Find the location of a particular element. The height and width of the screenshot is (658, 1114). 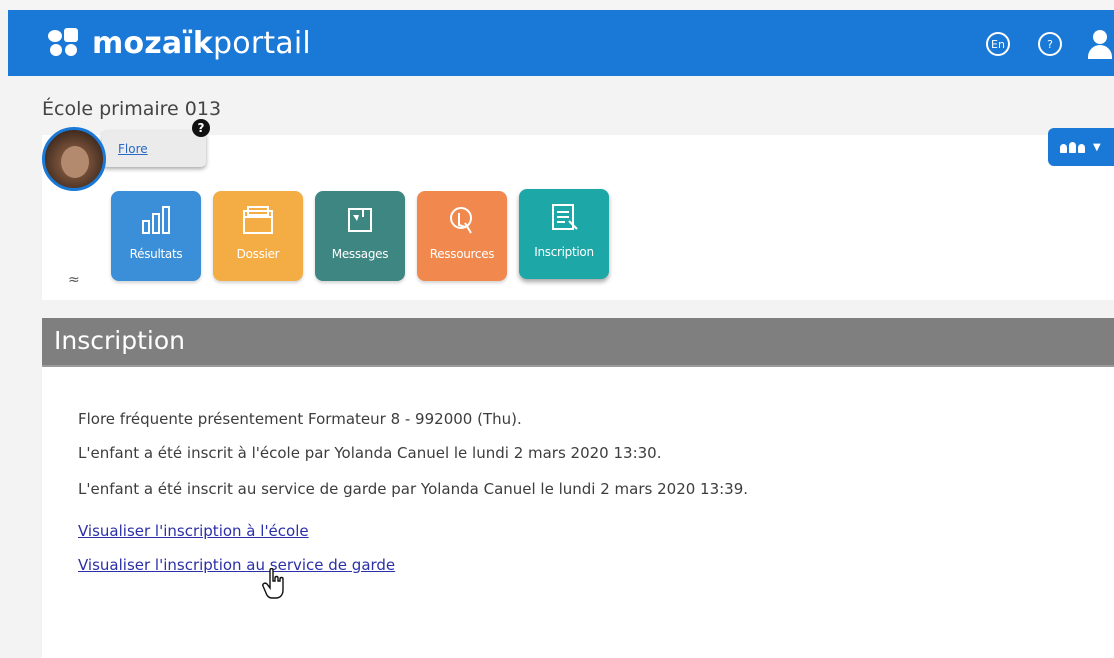

top-navigation-bar: mozaïkportail En ? is located at coordinates (561, 43).